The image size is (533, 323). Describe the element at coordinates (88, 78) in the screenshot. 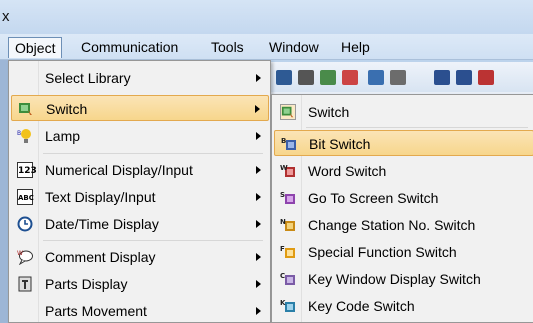

I see `menu-item-label: Select Library` at that location.